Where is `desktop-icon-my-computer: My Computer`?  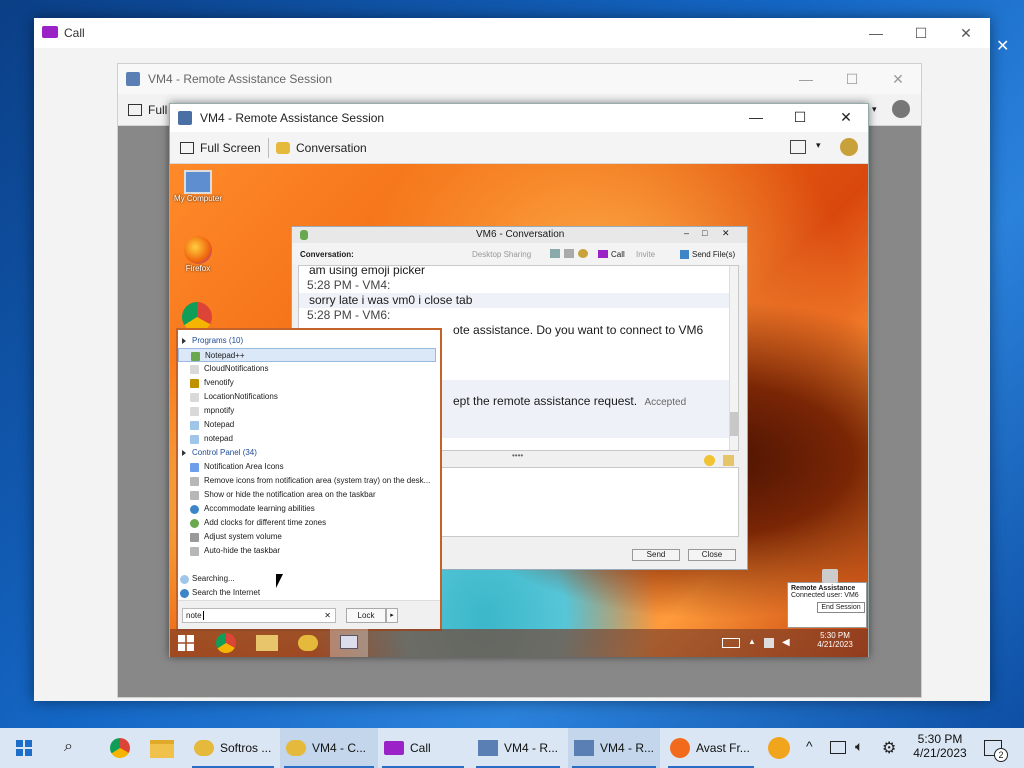
desktop-icon-my-computer: My Computer is located at coordinates (198, 186).